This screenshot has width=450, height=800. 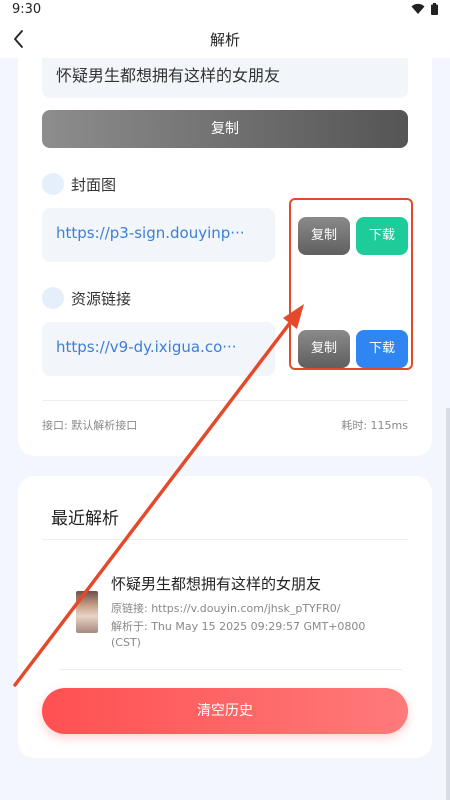 I want to click on page-title: 解析, so click(x=224, y=40).